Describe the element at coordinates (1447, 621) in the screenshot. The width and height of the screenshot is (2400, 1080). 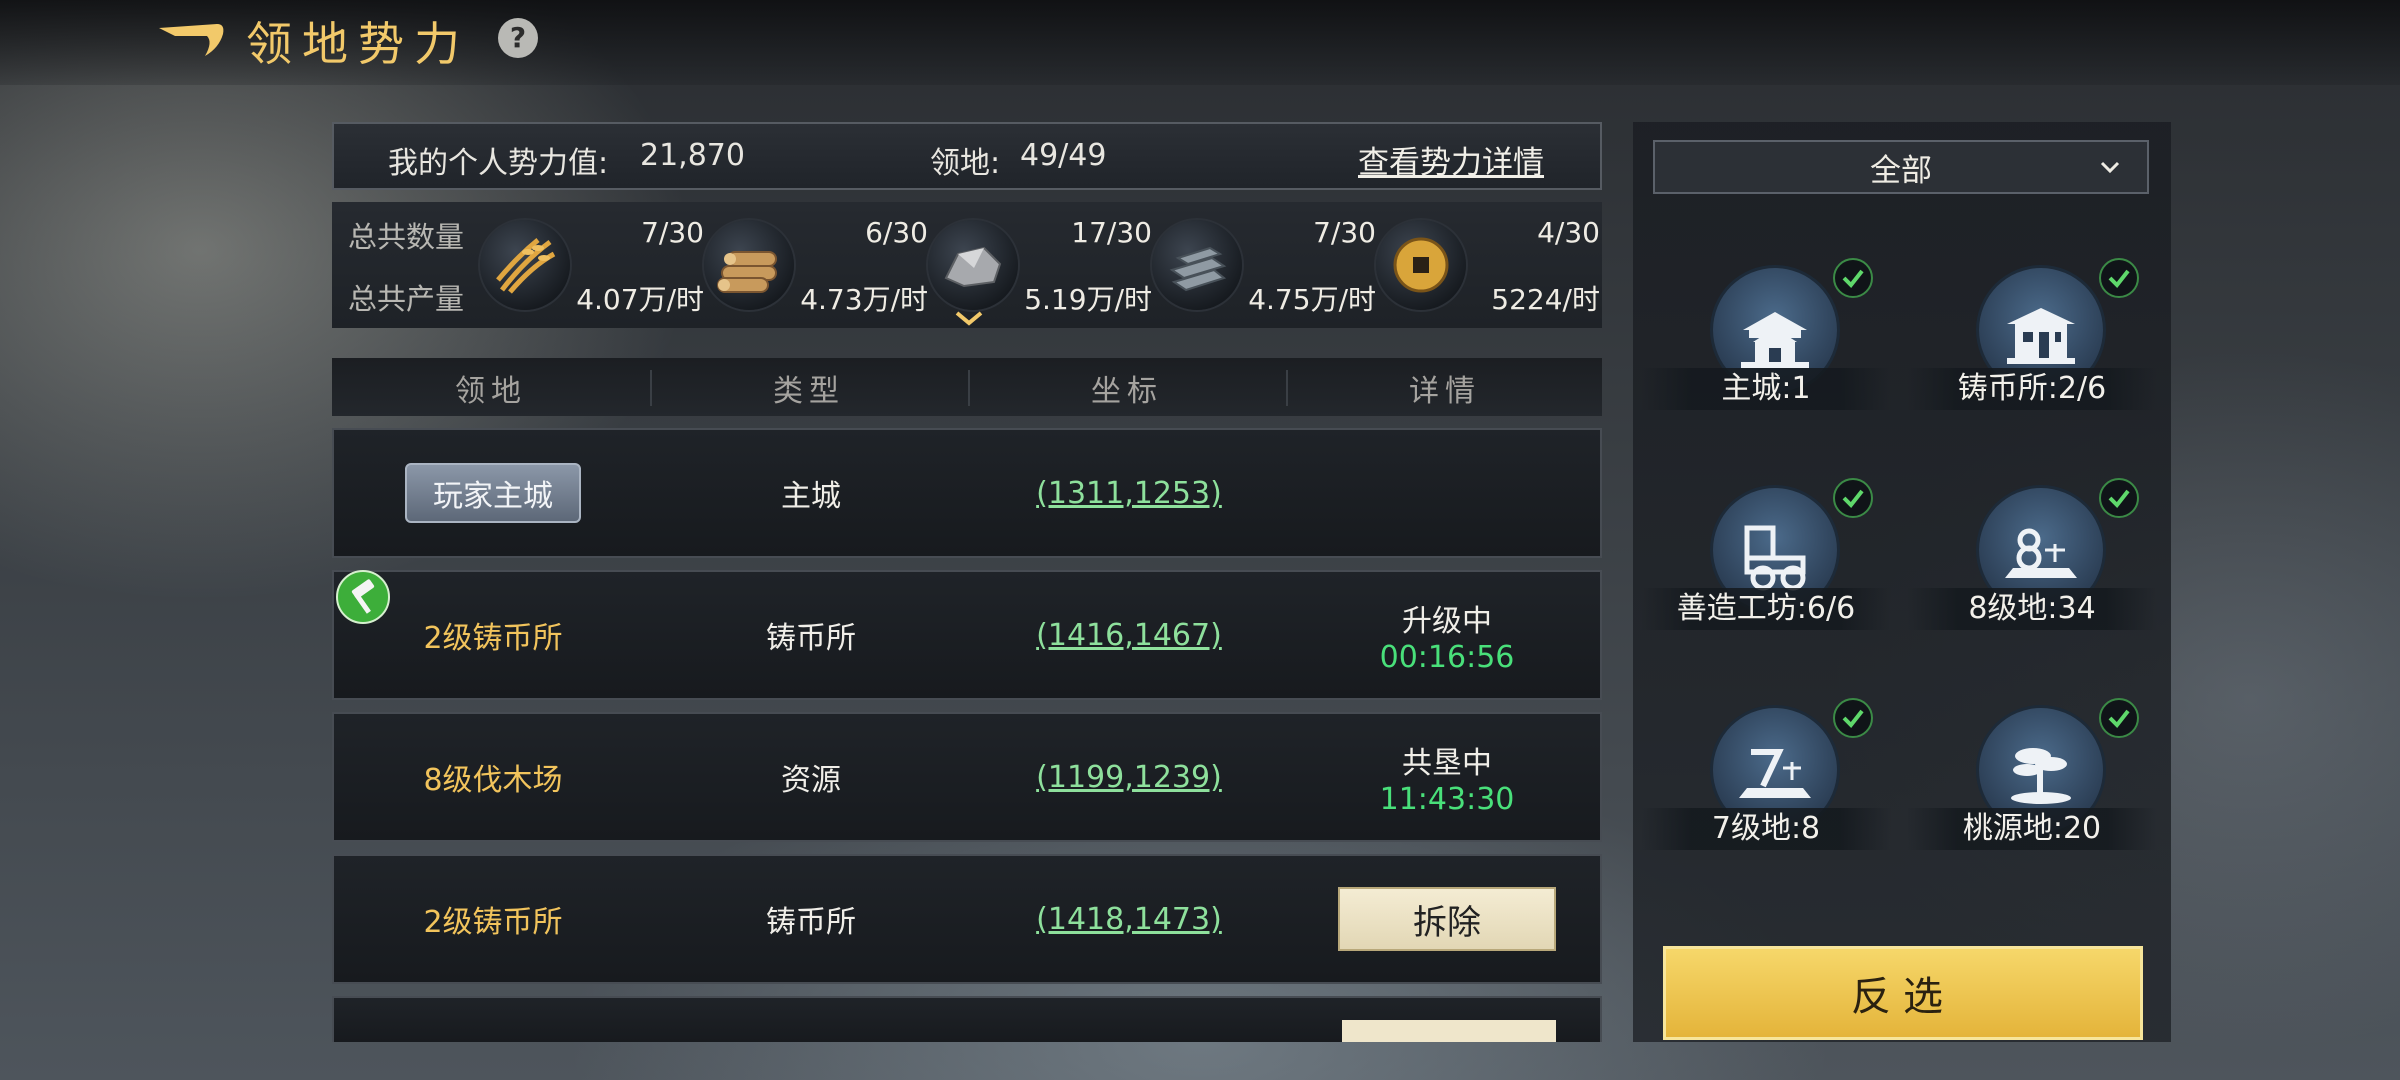
I see `upgrade-status: 升级中` at that location.